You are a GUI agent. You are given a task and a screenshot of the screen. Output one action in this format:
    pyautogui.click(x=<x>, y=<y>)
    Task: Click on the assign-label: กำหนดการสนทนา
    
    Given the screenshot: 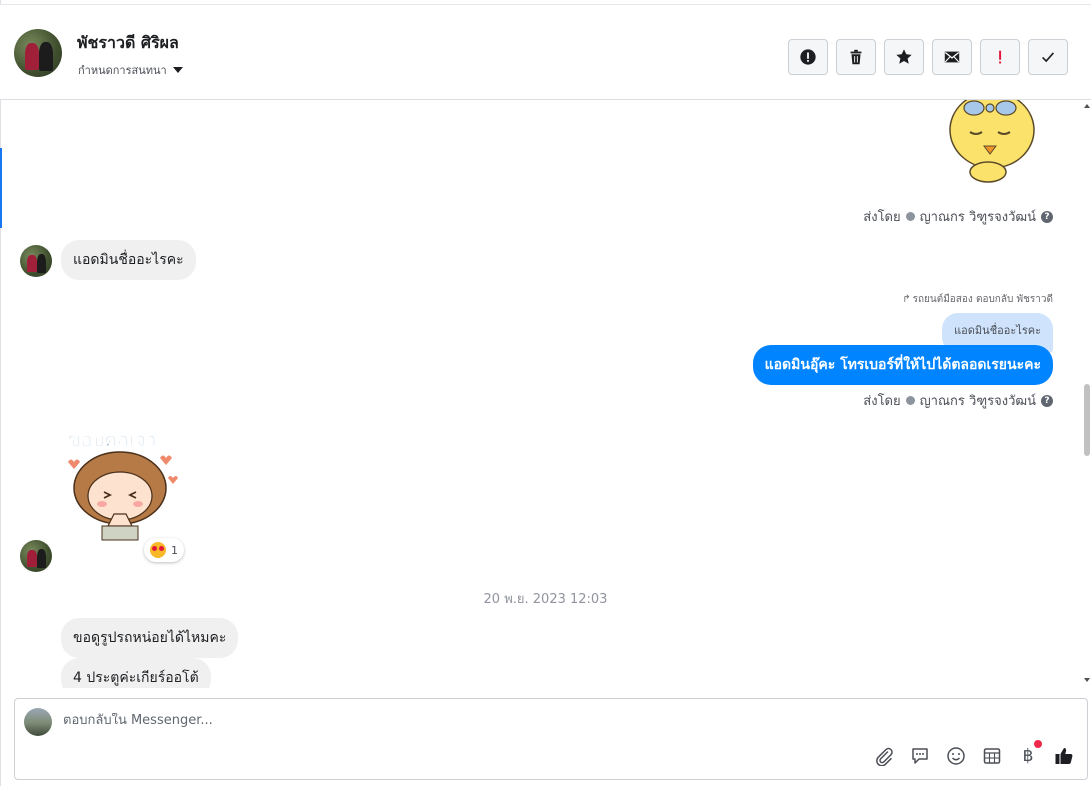 What is the action you would take?
    pyautogui.click(x=122, y=70)
    